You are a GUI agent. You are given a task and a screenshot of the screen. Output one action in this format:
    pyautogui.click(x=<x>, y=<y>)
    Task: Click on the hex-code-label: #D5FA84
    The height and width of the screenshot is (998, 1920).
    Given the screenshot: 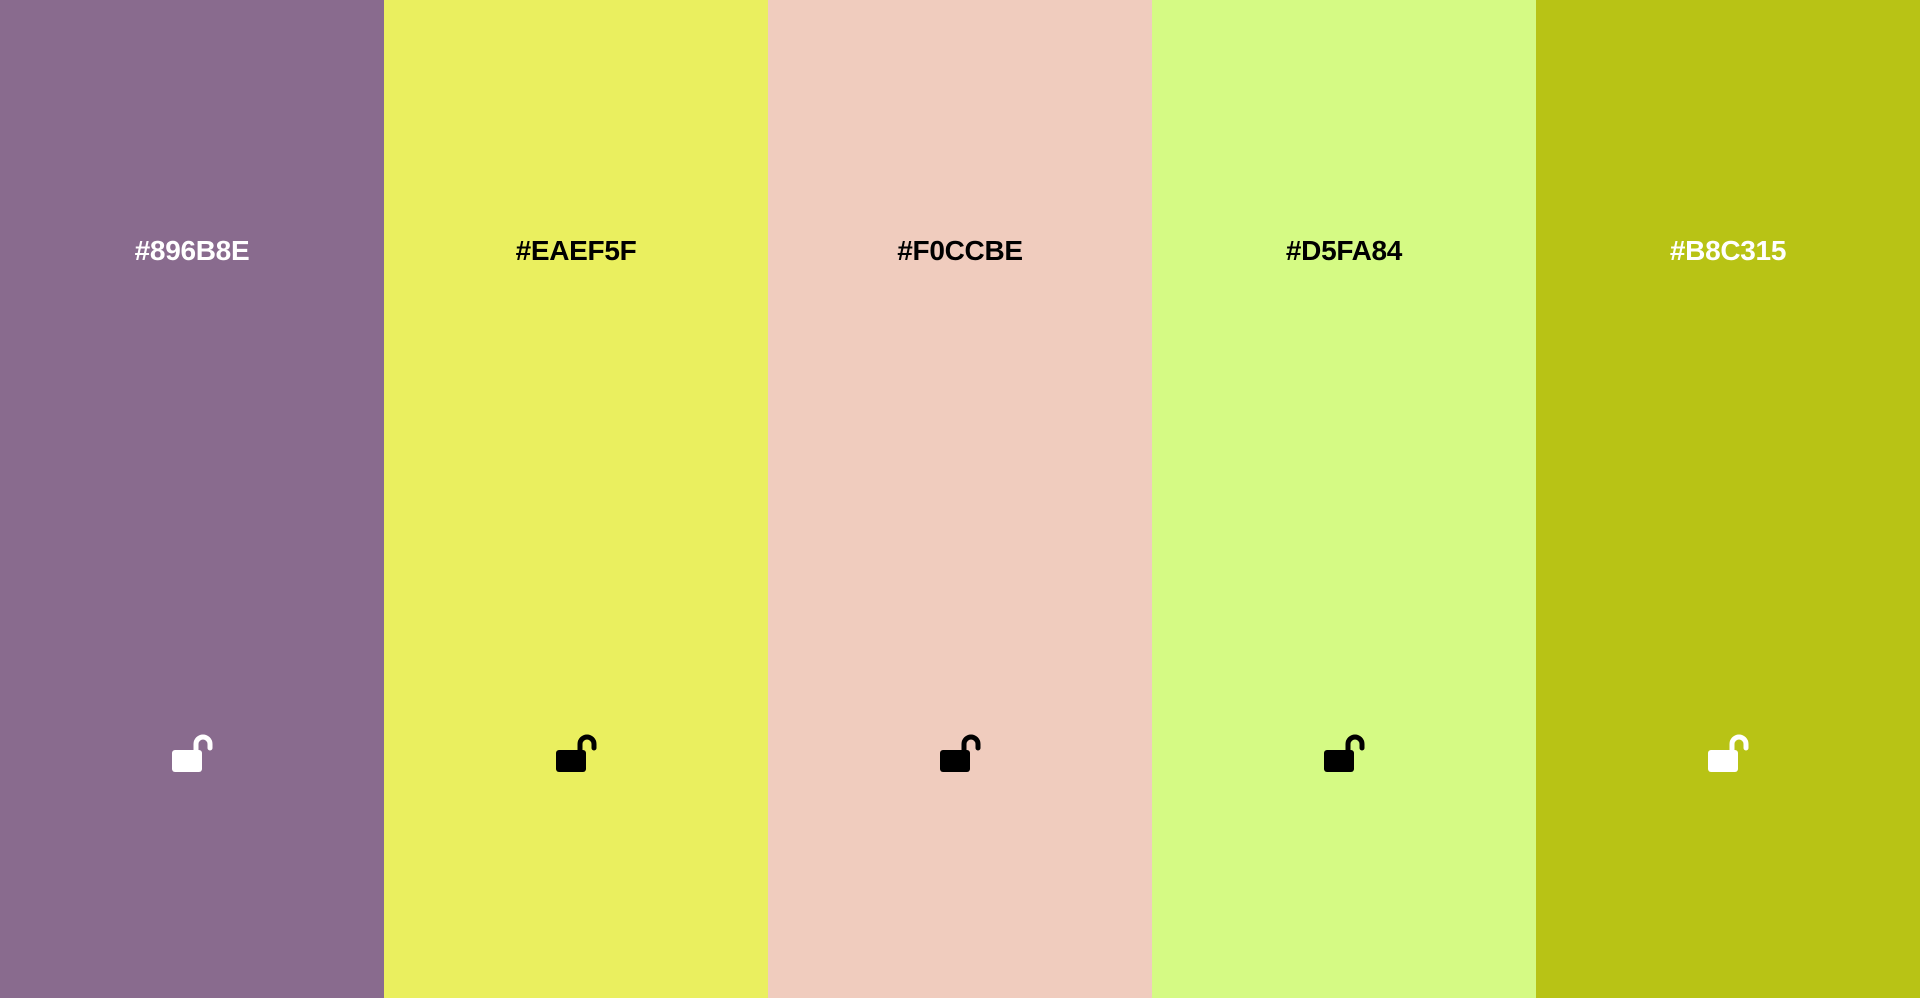 What is the action you would take?
    pyautogui.click(x=1344, y=251)
    